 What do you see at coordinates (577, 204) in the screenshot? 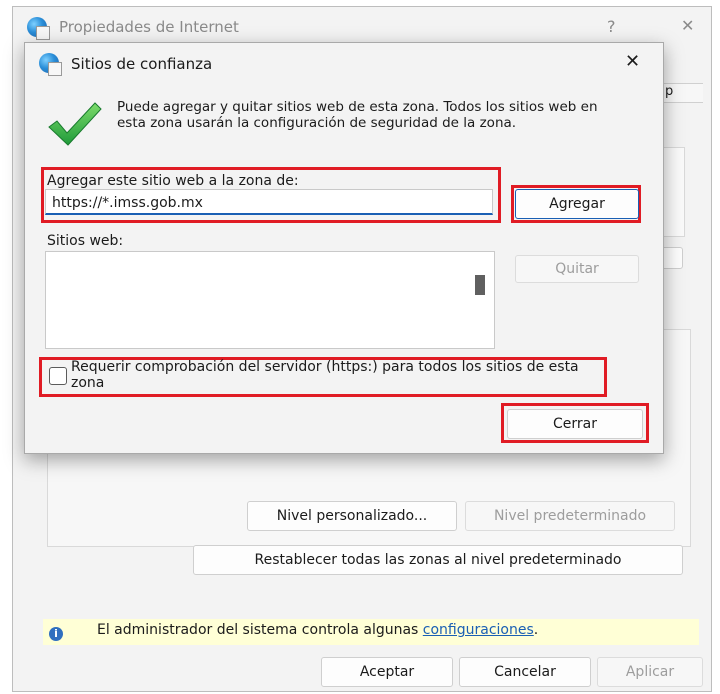
I see `add-button: Agregar` at bounding box center [577, 204].